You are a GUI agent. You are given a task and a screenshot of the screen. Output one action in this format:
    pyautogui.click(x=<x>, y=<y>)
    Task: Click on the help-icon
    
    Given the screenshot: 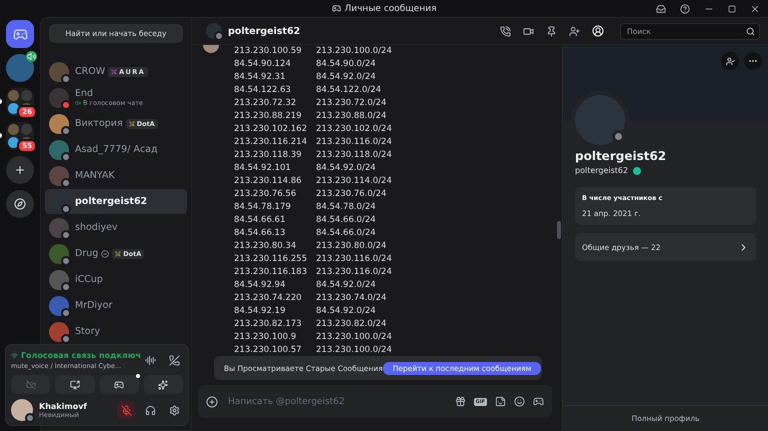 What is the action you would take?
    pyautogui.click(x=685, y=9)
    